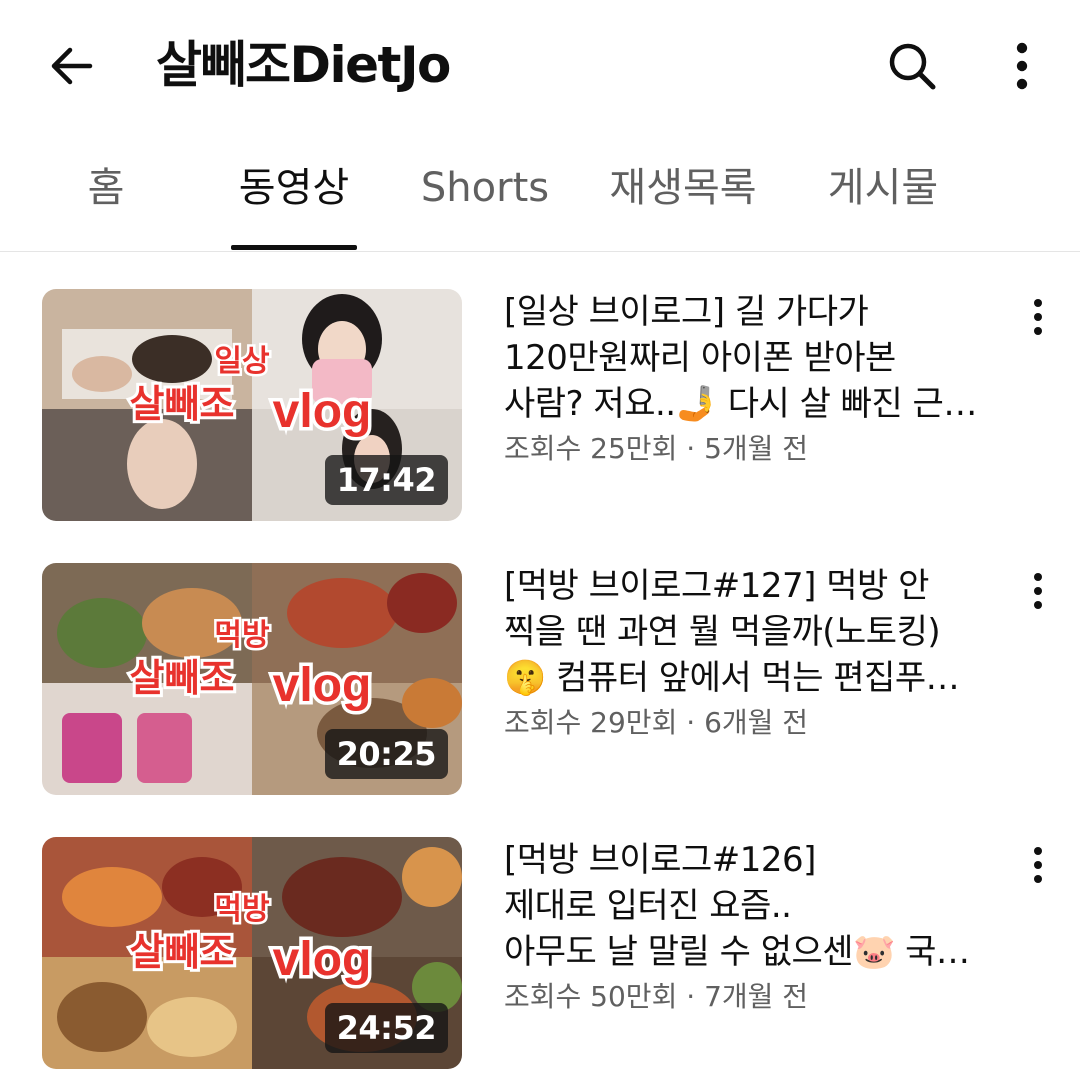 The image size is (1080, 1080). Describe the element at coordinates (303, 65) in the screenshot. I see `channel-title: 살빼조DietJo` at that location.